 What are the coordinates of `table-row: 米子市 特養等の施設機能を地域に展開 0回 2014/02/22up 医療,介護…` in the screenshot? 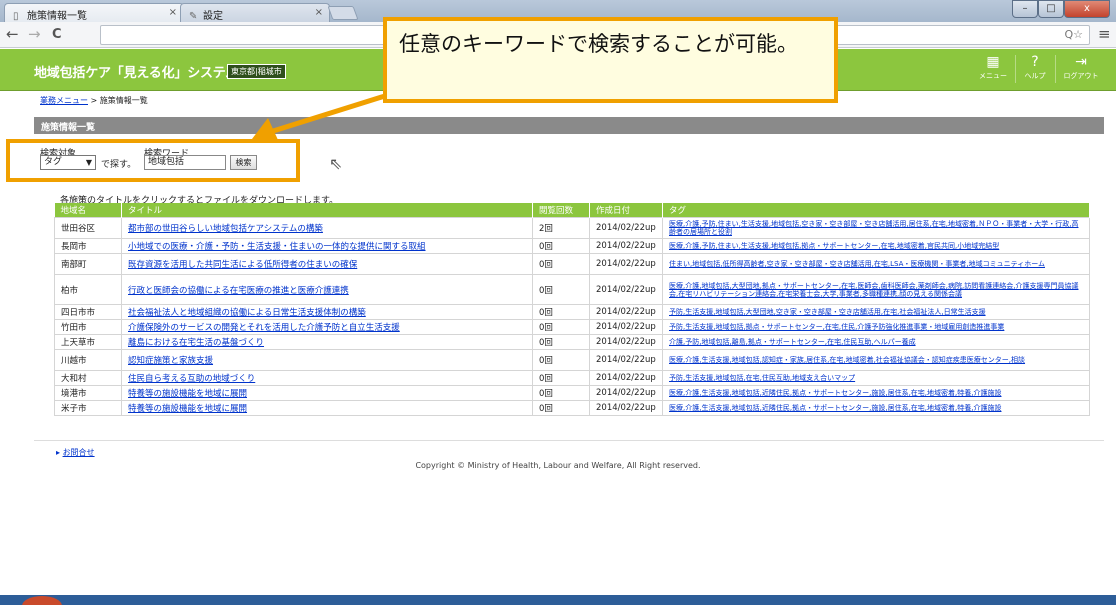 It's located at (572, 408).